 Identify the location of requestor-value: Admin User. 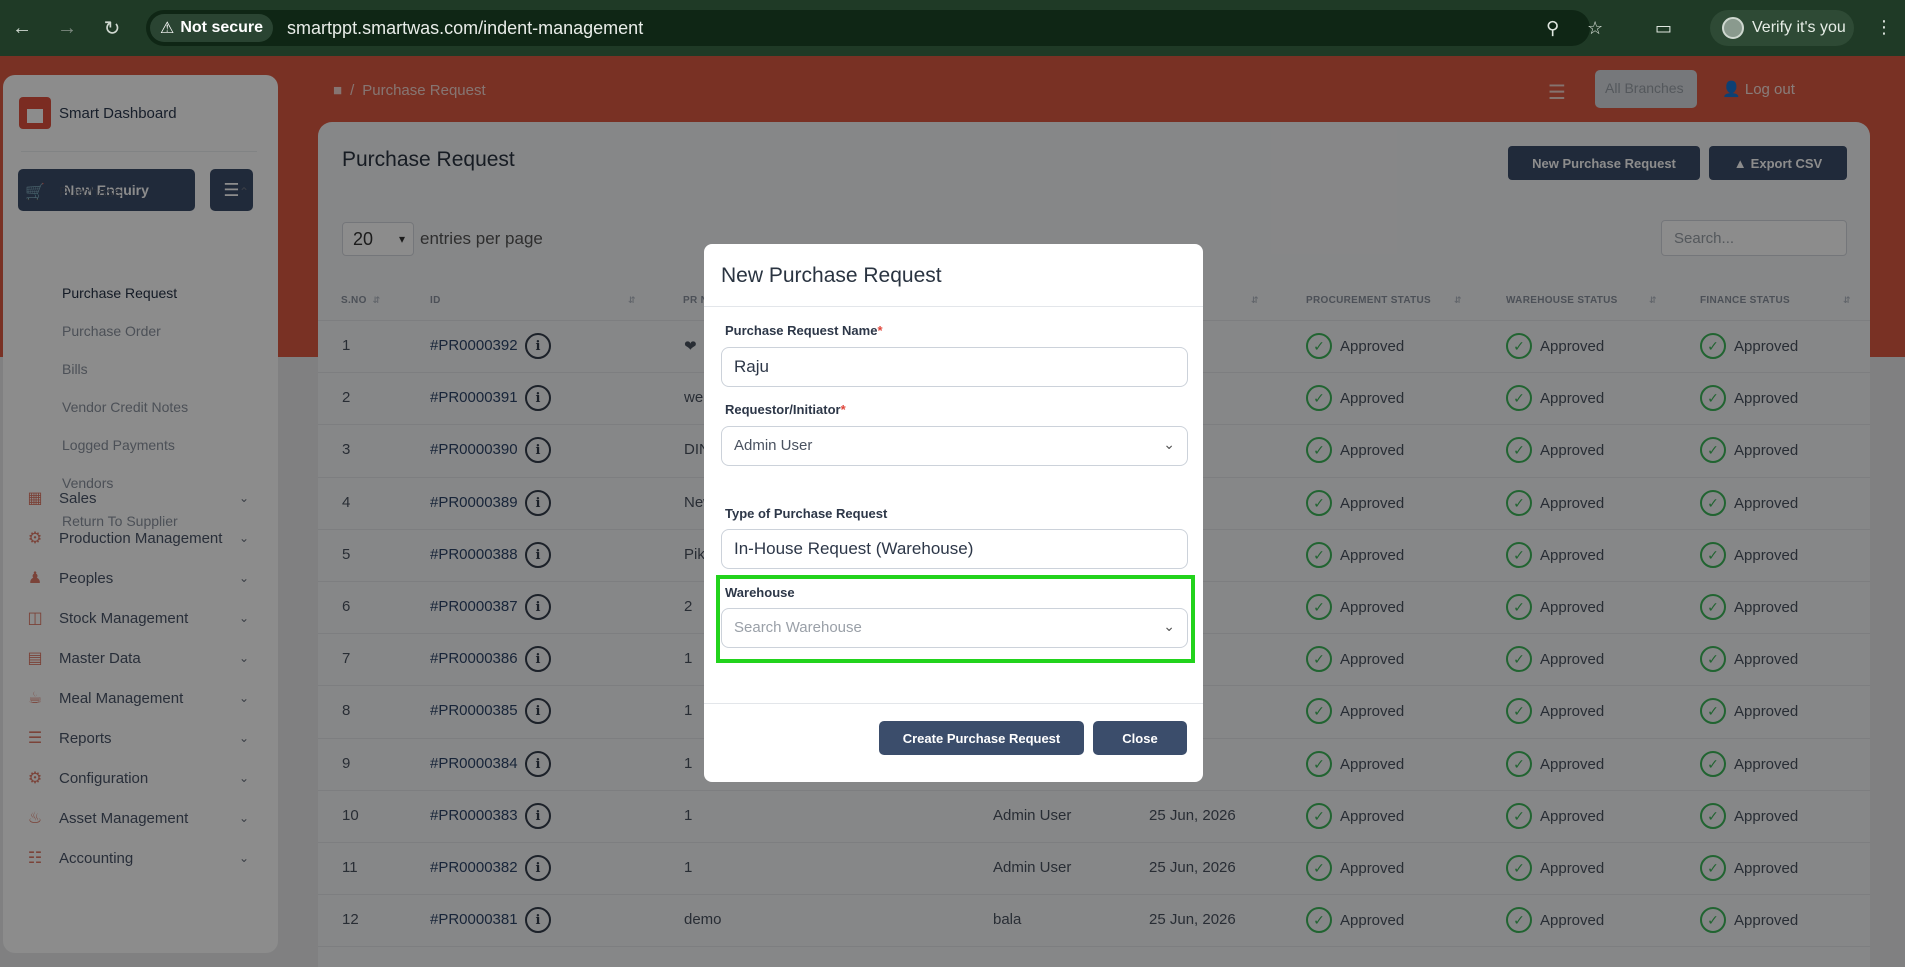
(773, 445).